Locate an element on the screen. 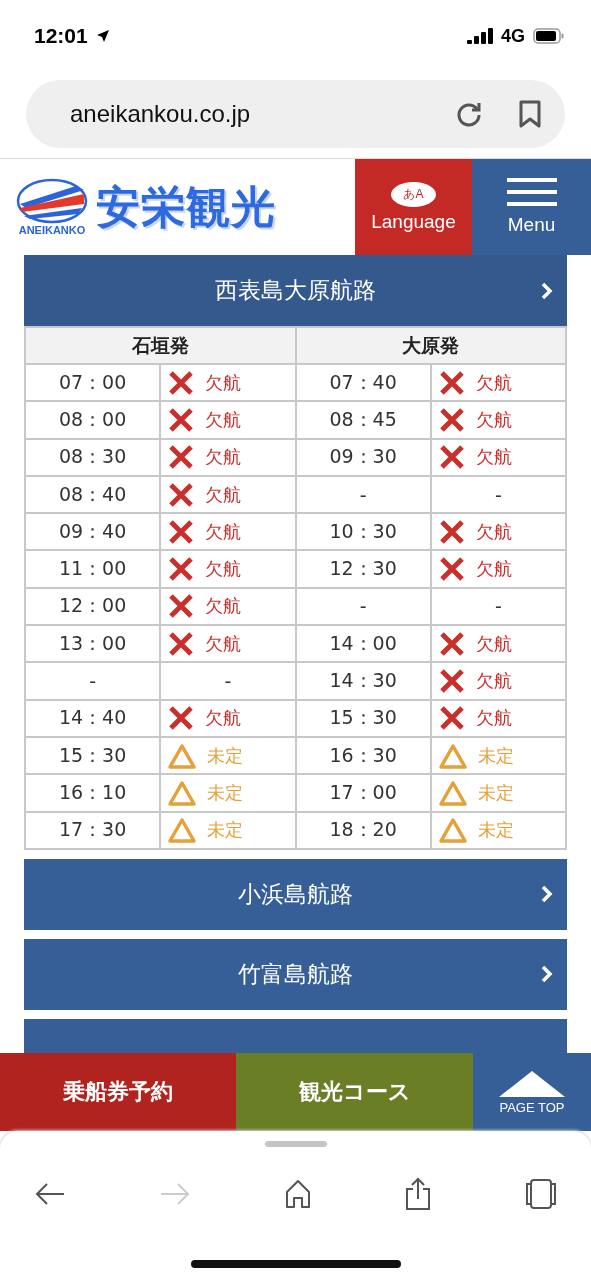  network-label: 4G is located at coordinates (513, 36).